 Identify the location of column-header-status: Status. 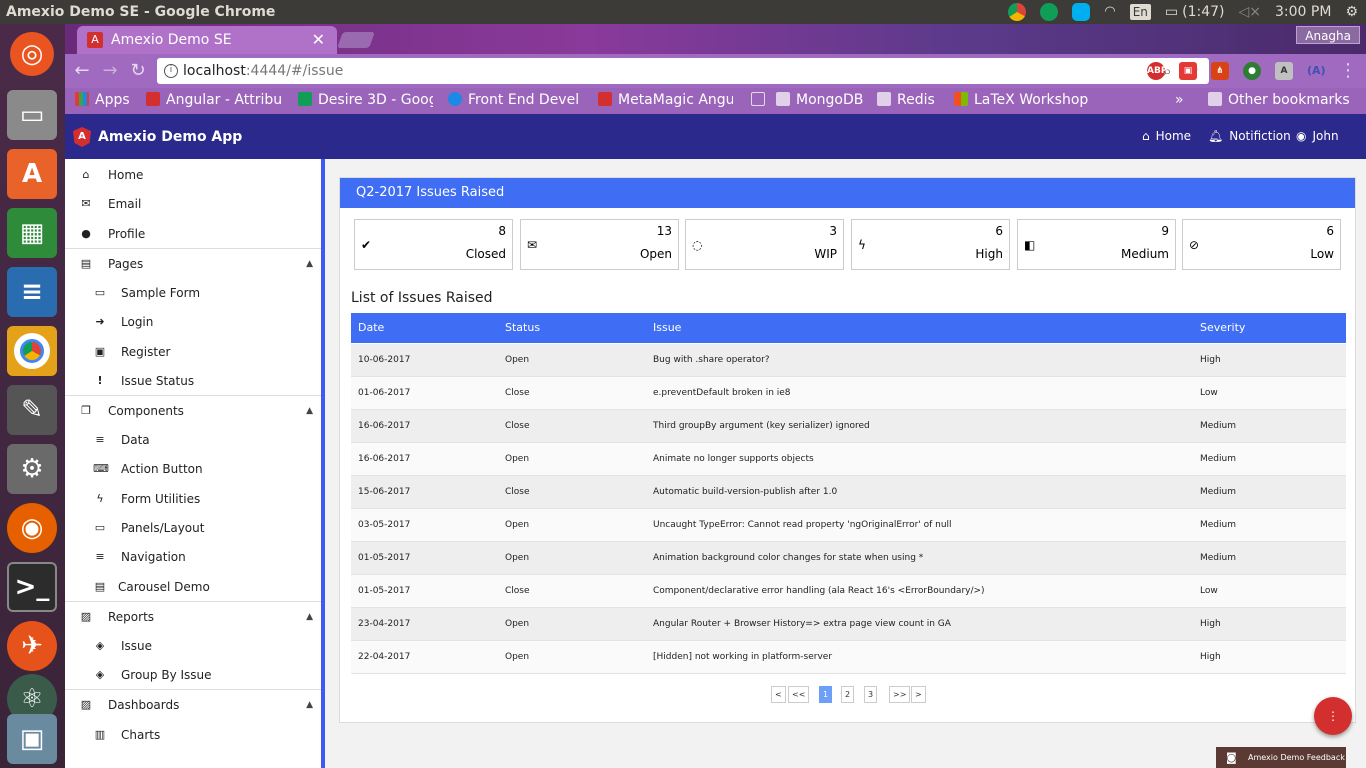
(522, 328).